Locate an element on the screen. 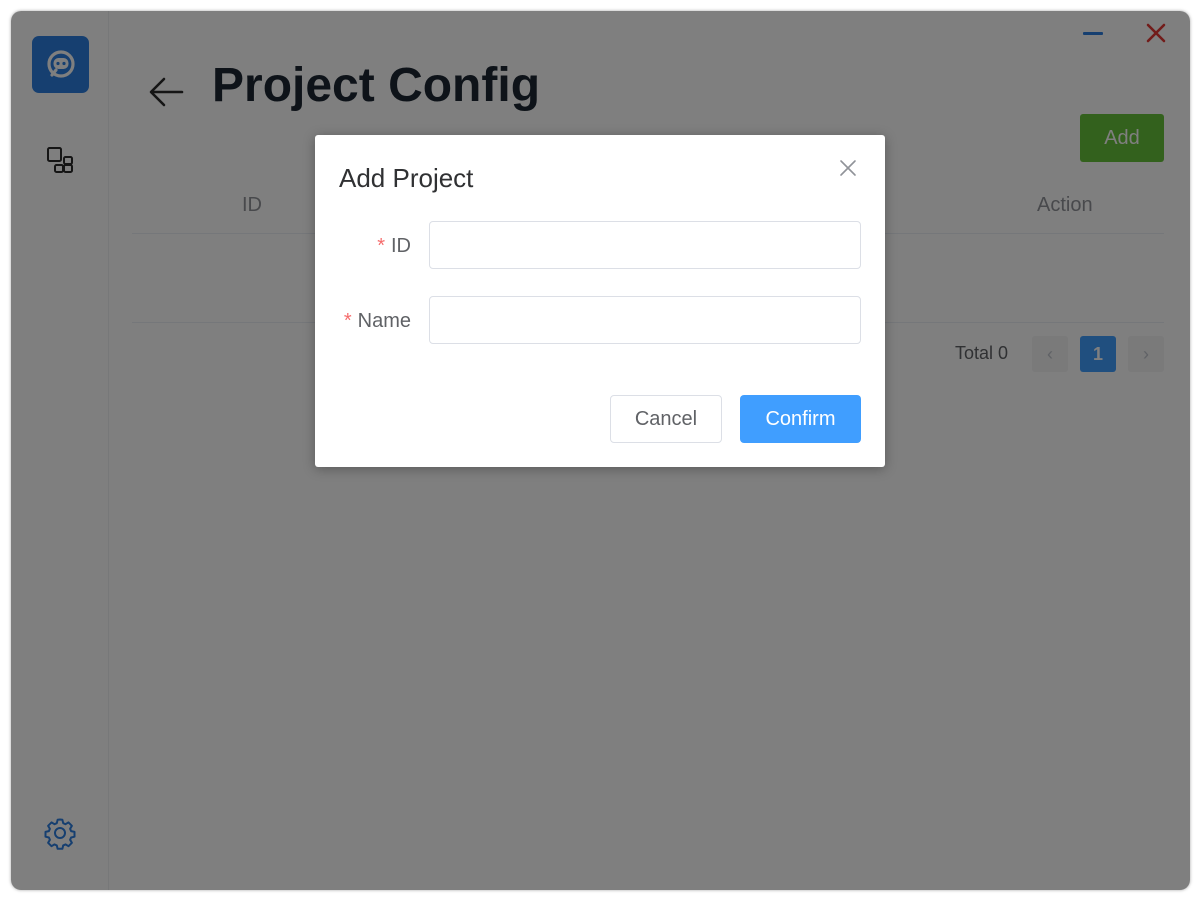 Image resolution: width=1200 pixels, height=900 pixels. close-icon is located at coordinates (848, 168).